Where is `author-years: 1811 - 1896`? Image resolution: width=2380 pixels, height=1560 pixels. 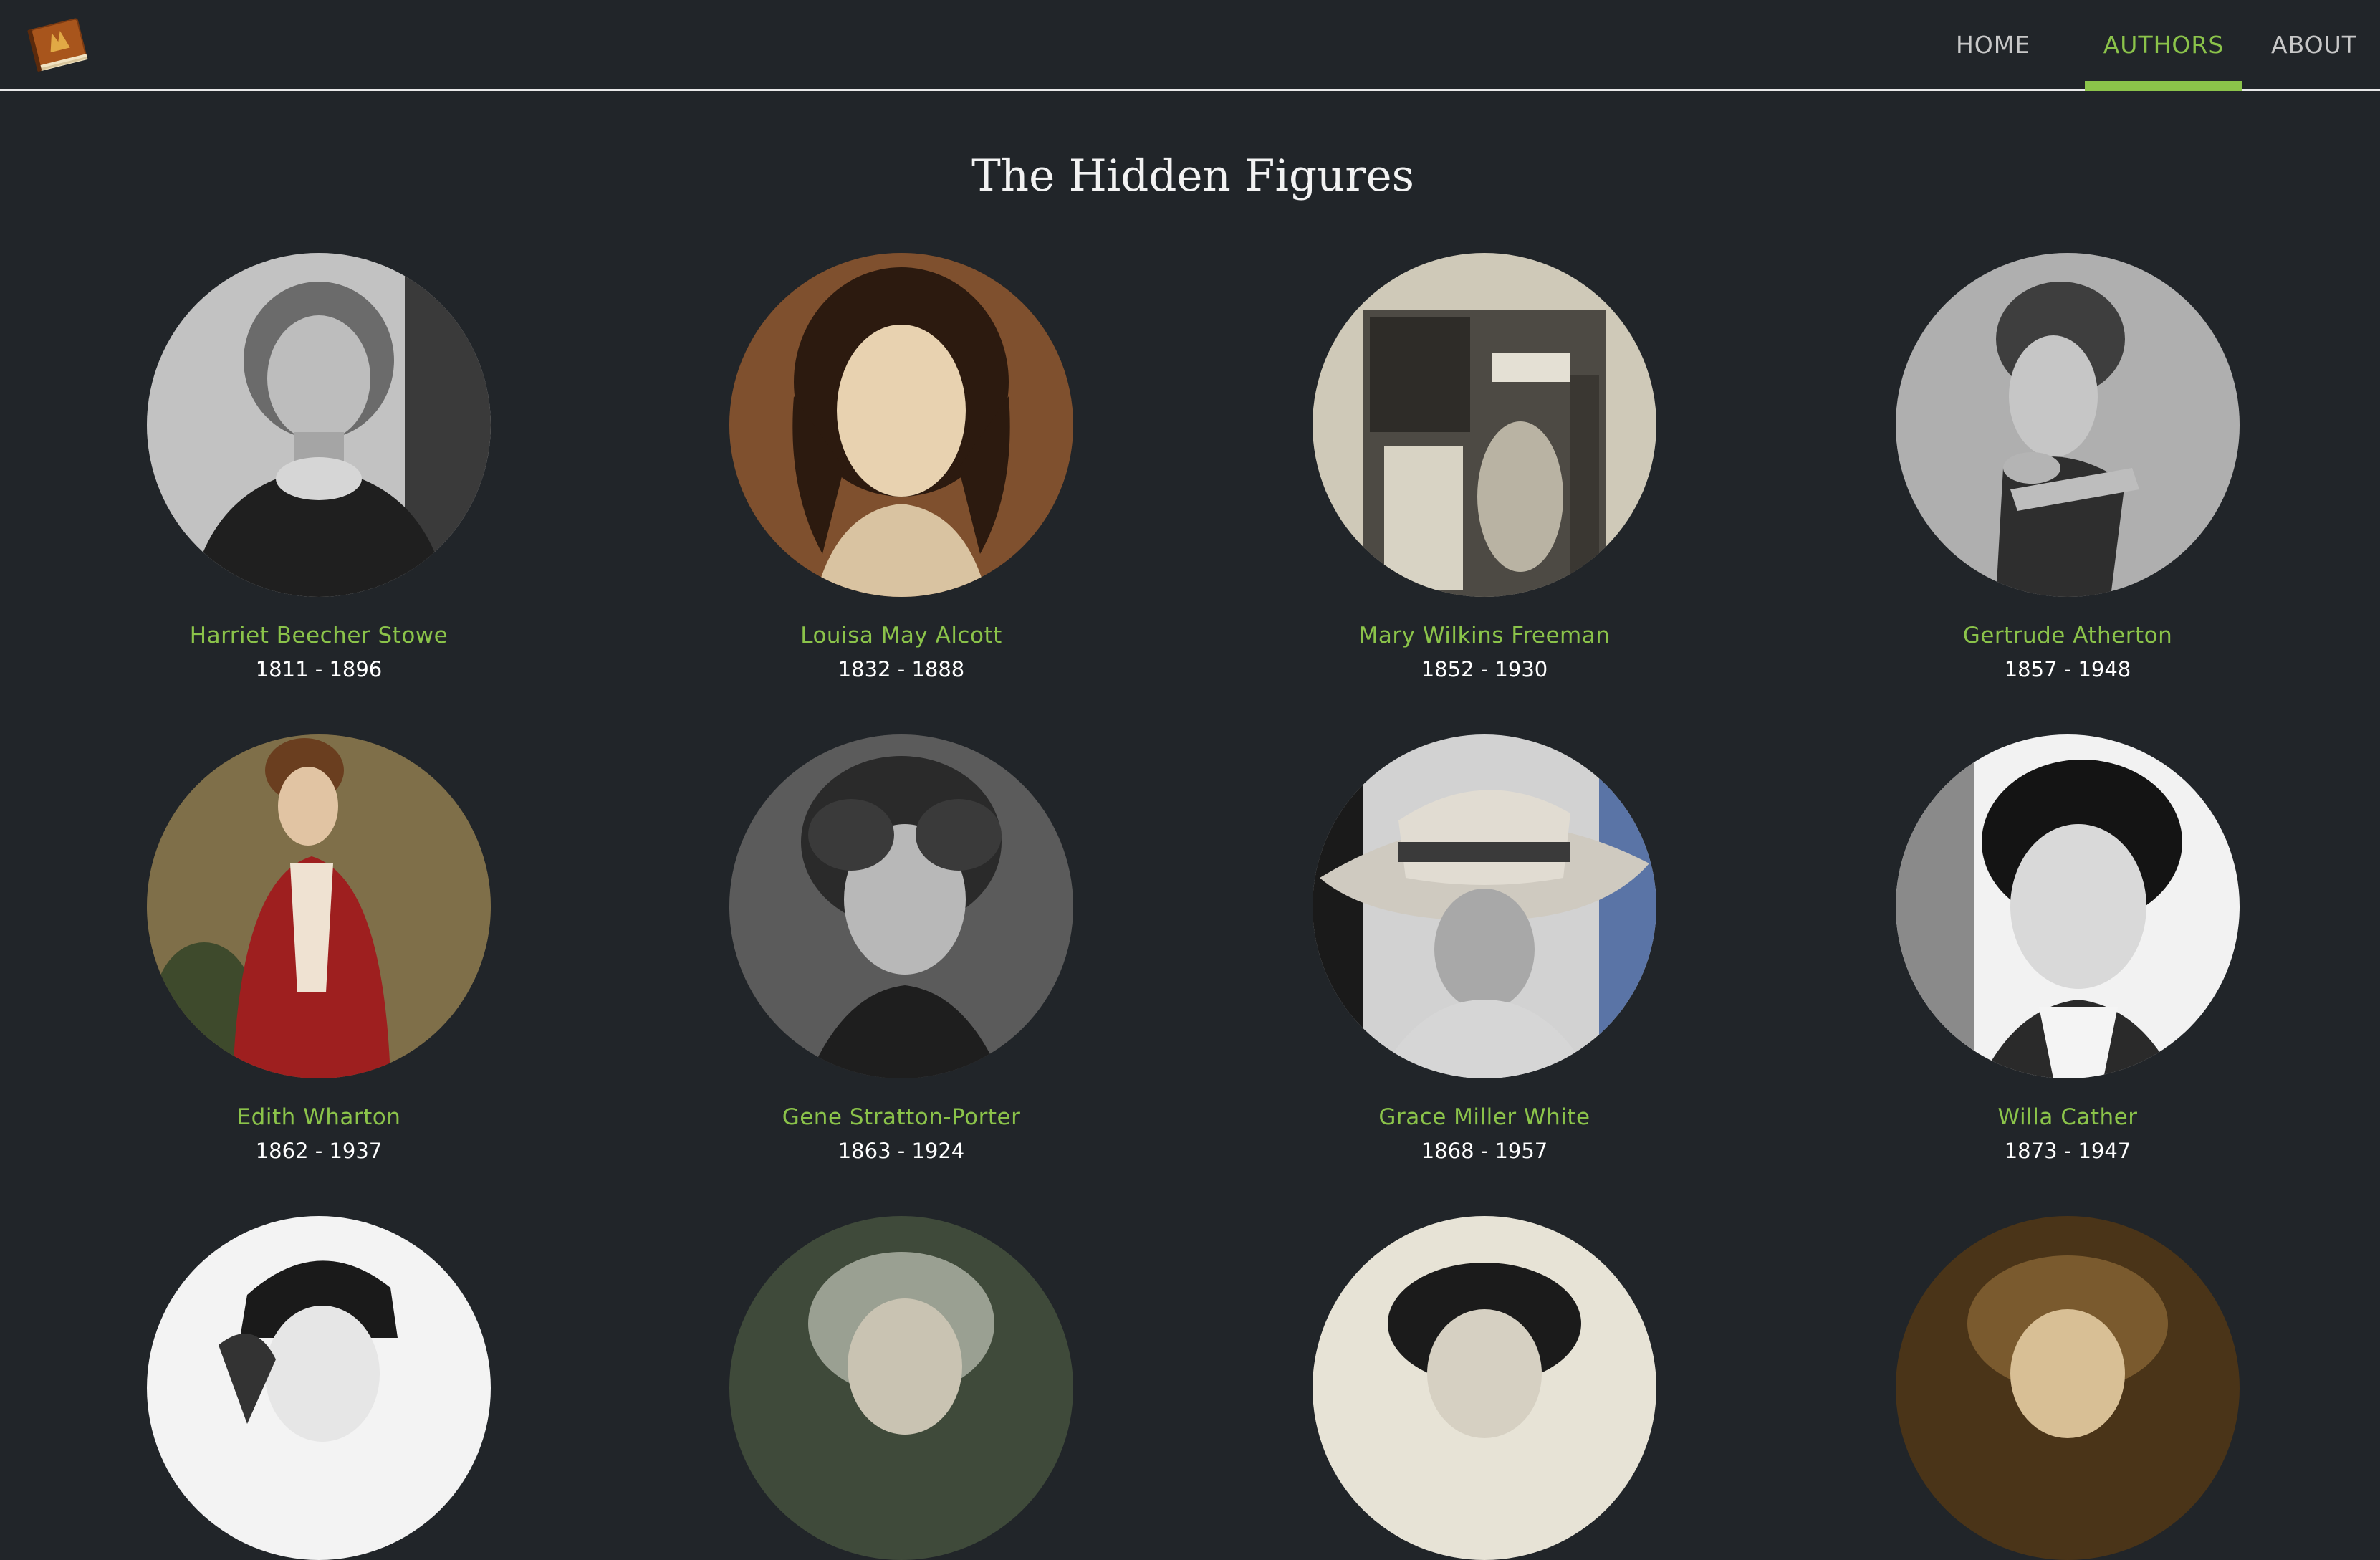 author-years: 1811 - 1896 is located at coordinates (319, 669).